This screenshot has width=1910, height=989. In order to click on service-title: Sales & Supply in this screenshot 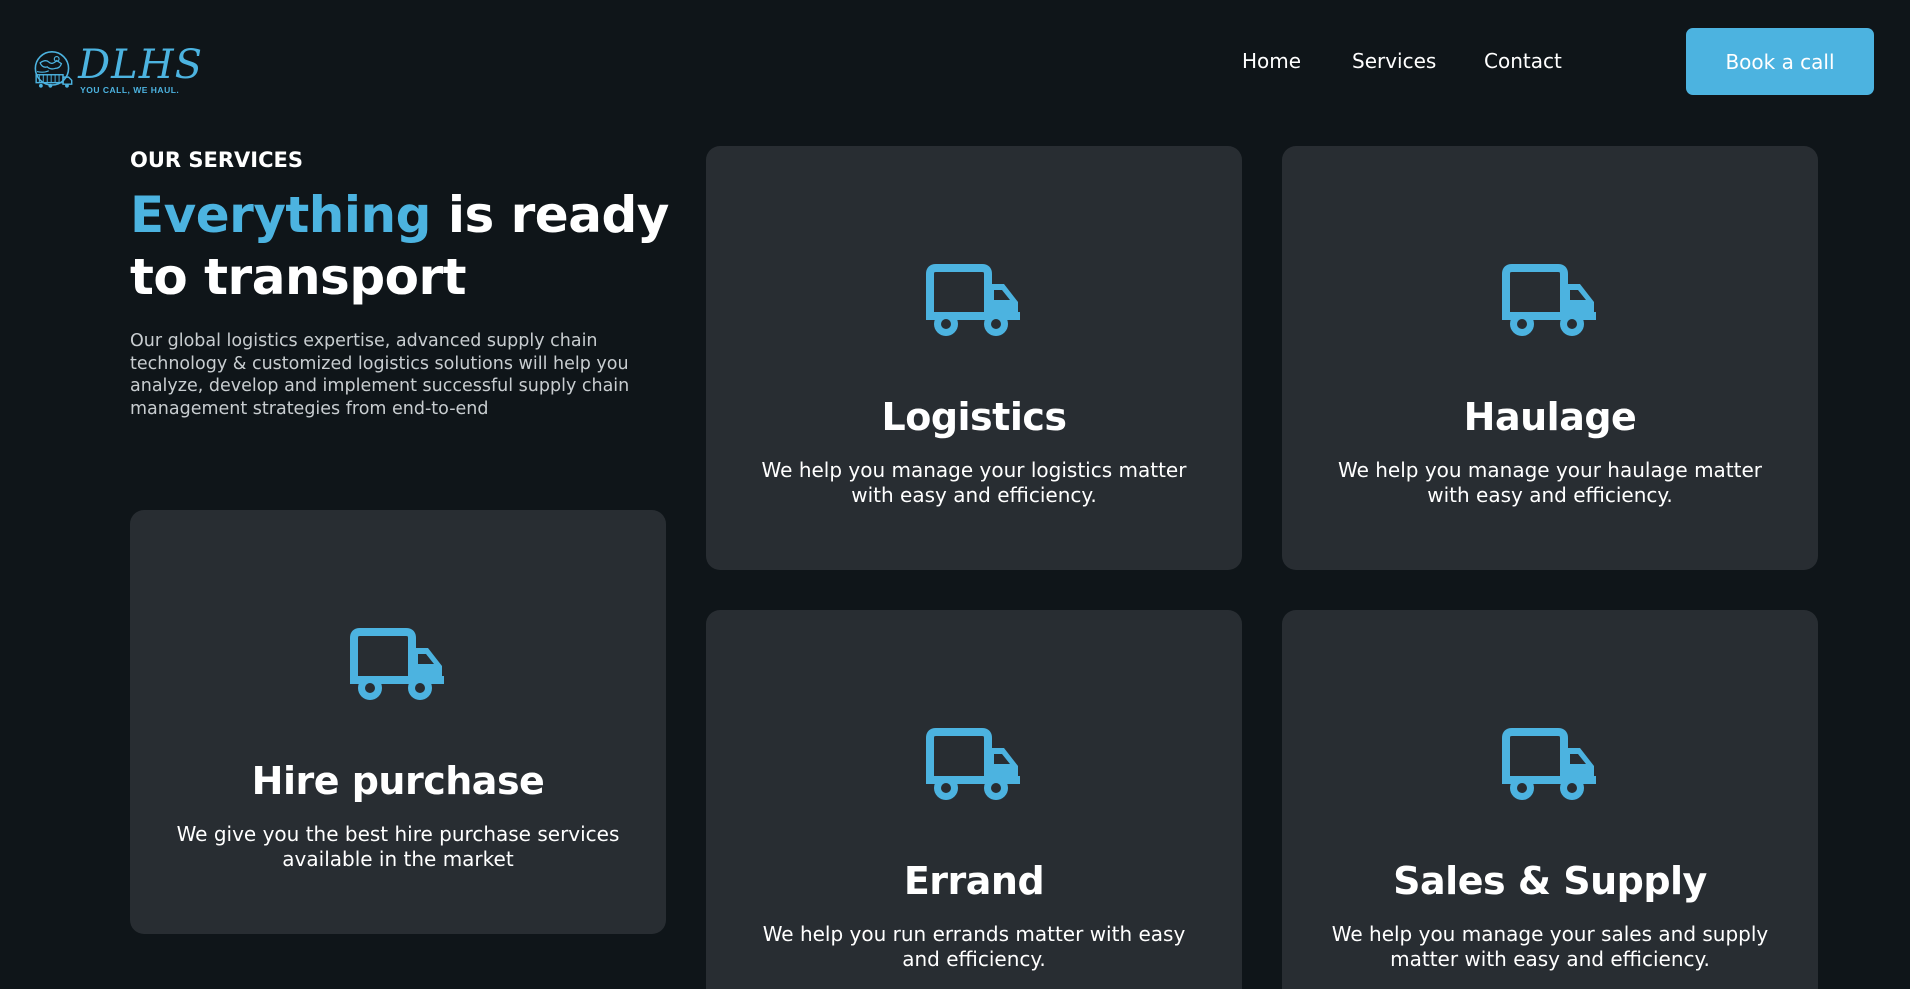, I will do `click(1550, 881)`.